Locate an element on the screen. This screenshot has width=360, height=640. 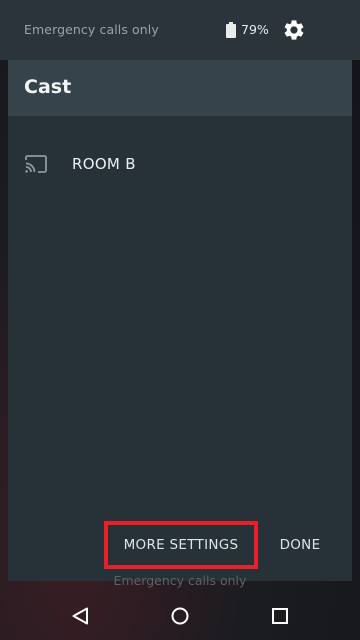
carrier-status-text: Emergency calls only is located at coordinates (91, 29).